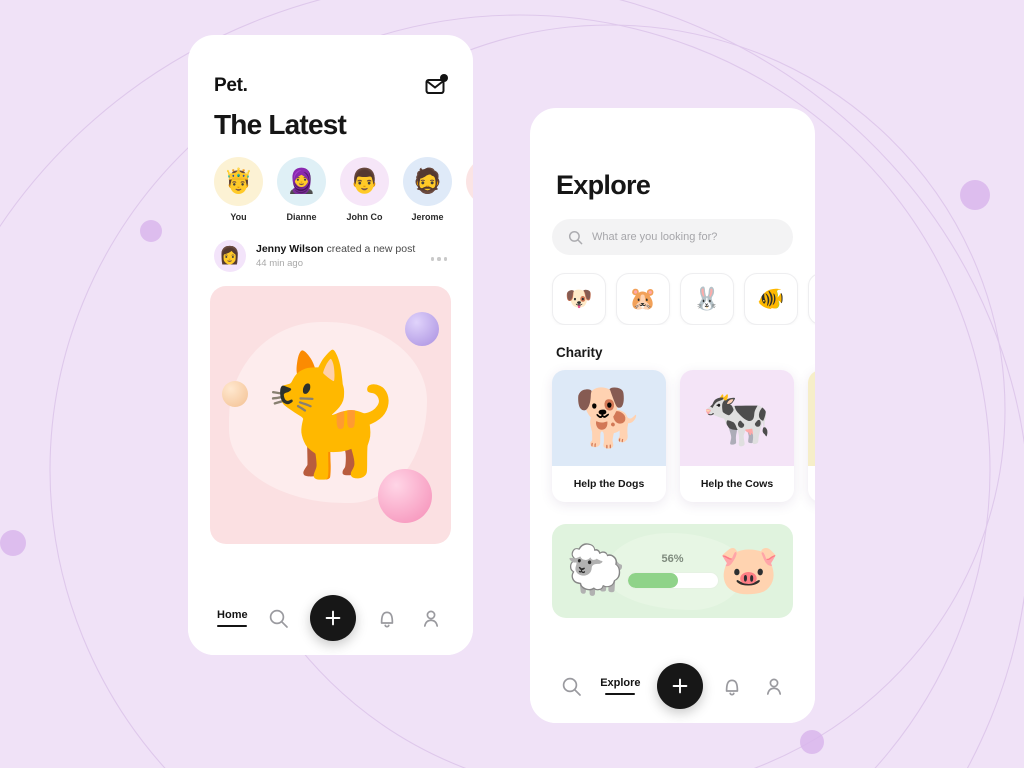  I want to click on charity-image-pony: 🐎, so click(811, 418).